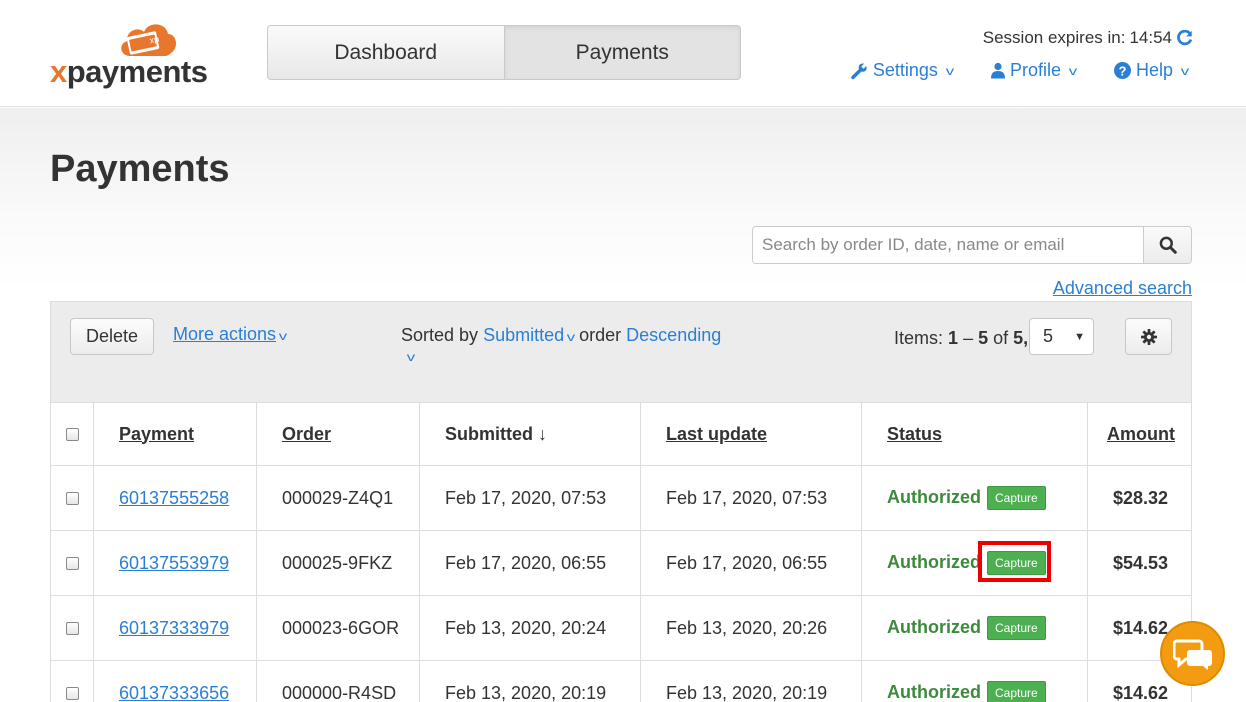 This screenshot has height=702, width=1246. I want to click on sort-controls: Sorted by Submitted v order Descending, so click(571, 336).